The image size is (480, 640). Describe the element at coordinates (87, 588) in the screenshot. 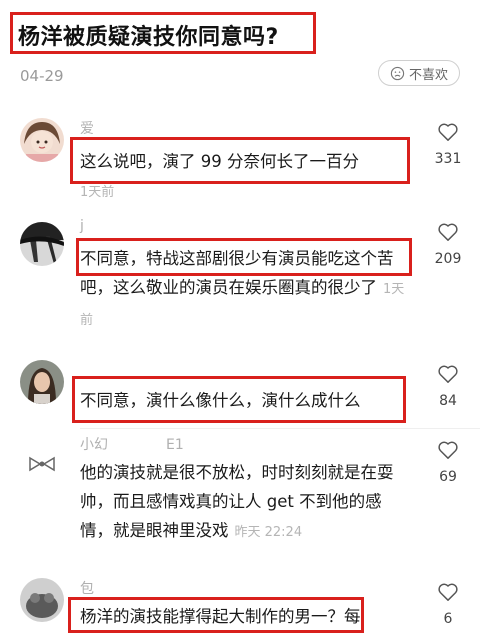

I see `comment-username: 包` at that location.